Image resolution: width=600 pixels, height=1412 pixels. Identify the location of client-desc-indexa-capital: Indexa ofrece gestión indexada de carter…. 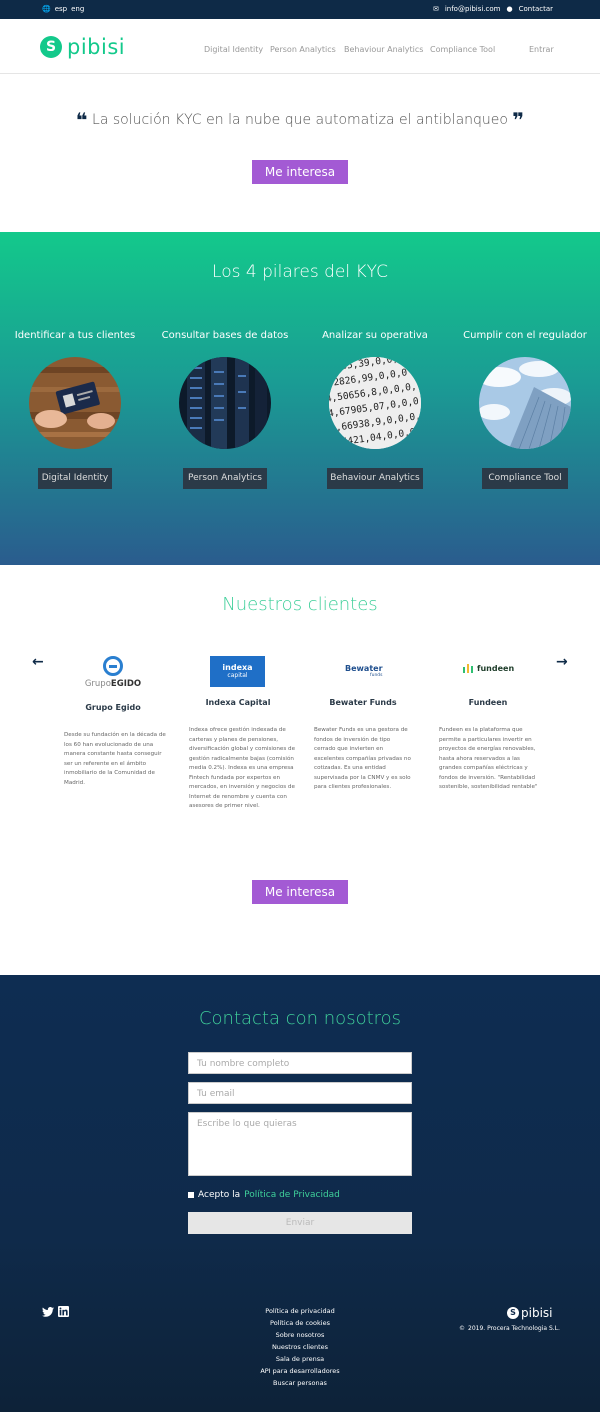
(242, 768).